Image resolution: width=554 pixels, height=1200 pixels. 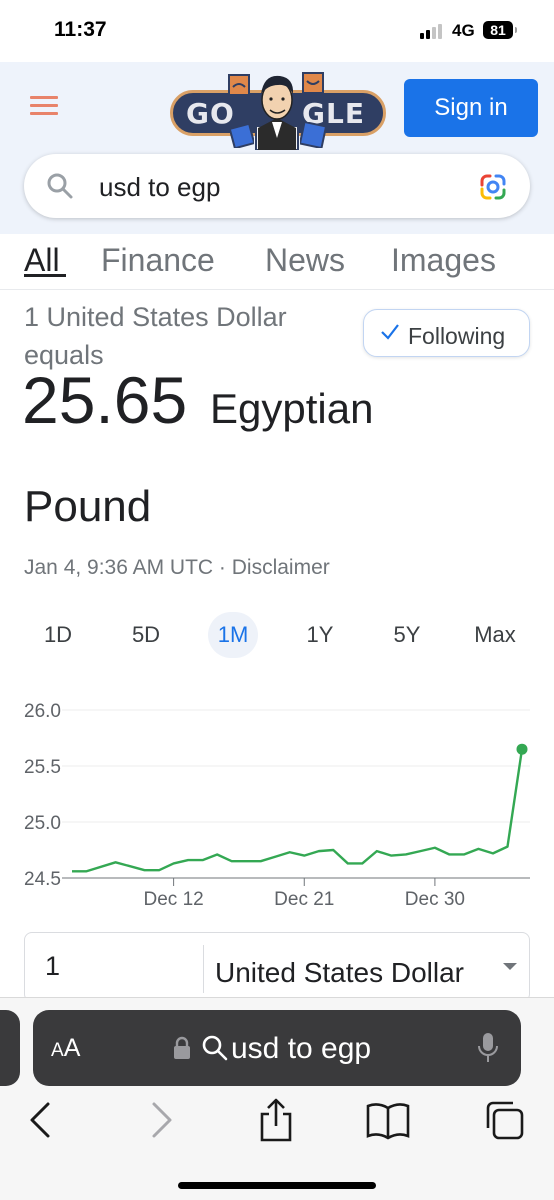 I want to click on tabs-icon, so click(x=504, y=1120).